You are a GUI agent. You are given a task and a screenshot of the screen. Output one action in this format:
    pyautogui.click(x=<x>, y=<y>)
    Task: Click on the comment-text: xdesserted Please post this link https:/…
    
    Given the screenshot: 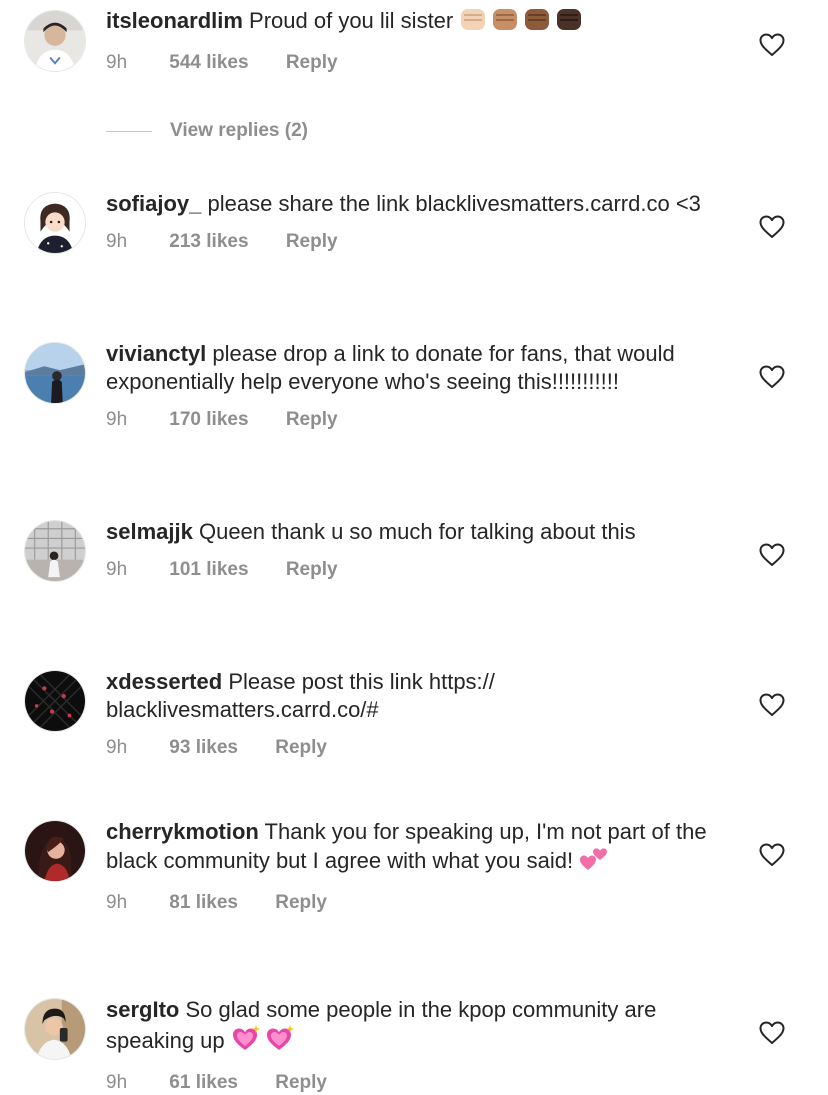 What is the action you would take?
    pyautogui.click(x=416, y=696)
    